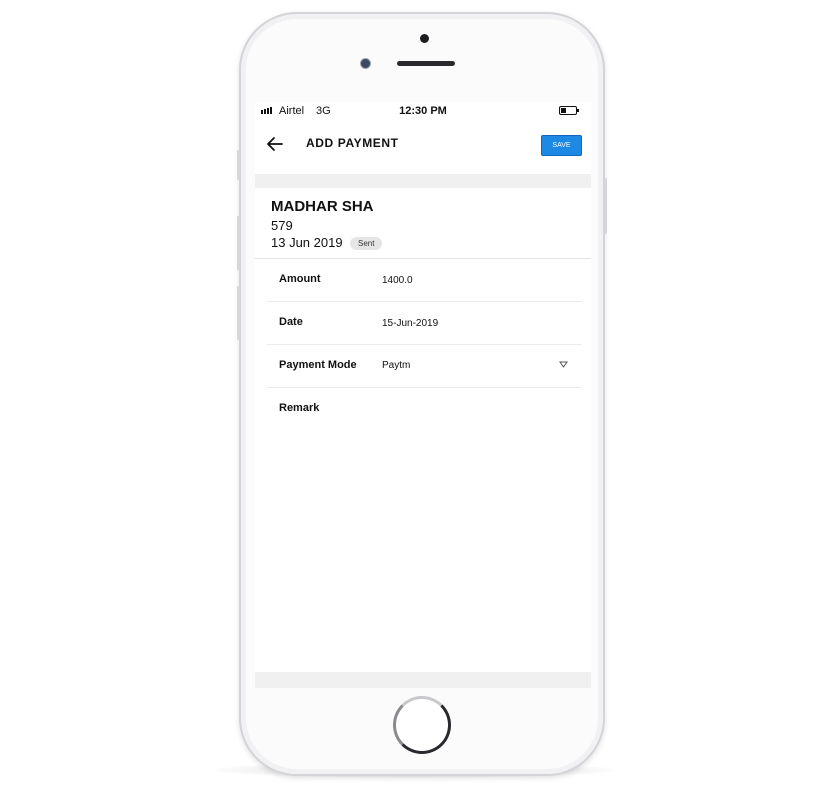 The height and width of the screenshot is (803, 832). I want to click on save-button: SAVE, so click(561, 145).